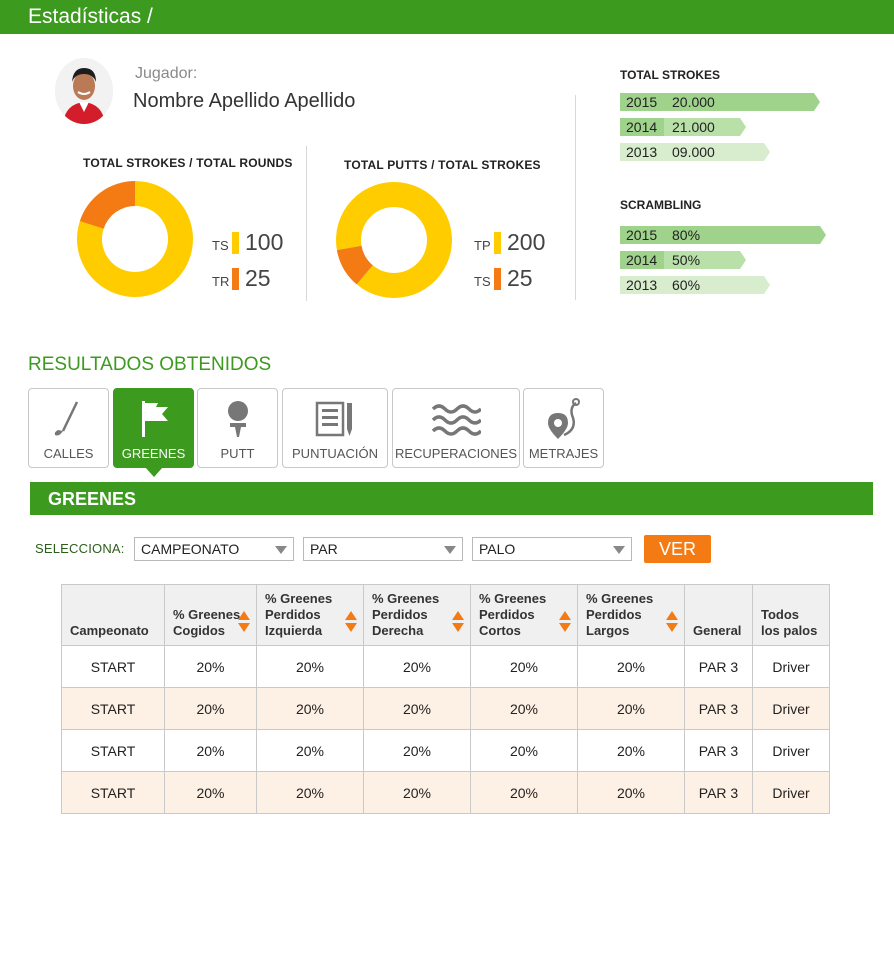 The image size is (894, 969). Describe the element at coordinates (237, 453) in the screenshot. I see `tab-label: PUTT` at that location.